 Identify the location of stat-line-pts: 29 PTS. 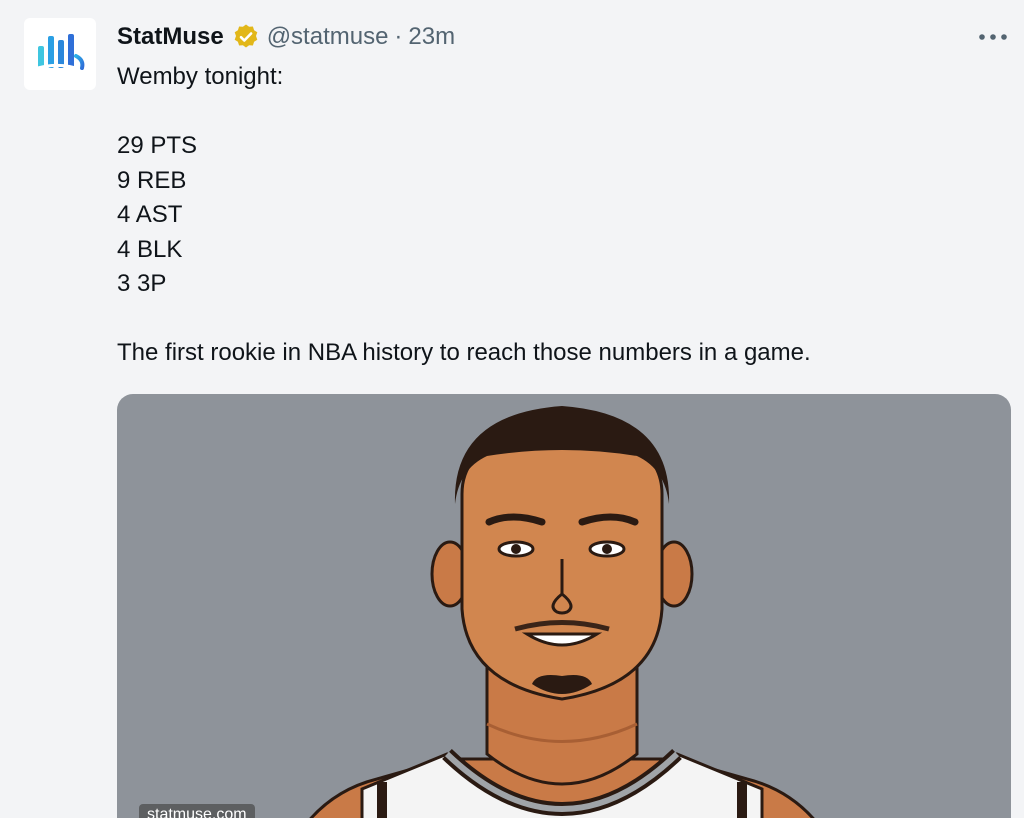
(157, 145).